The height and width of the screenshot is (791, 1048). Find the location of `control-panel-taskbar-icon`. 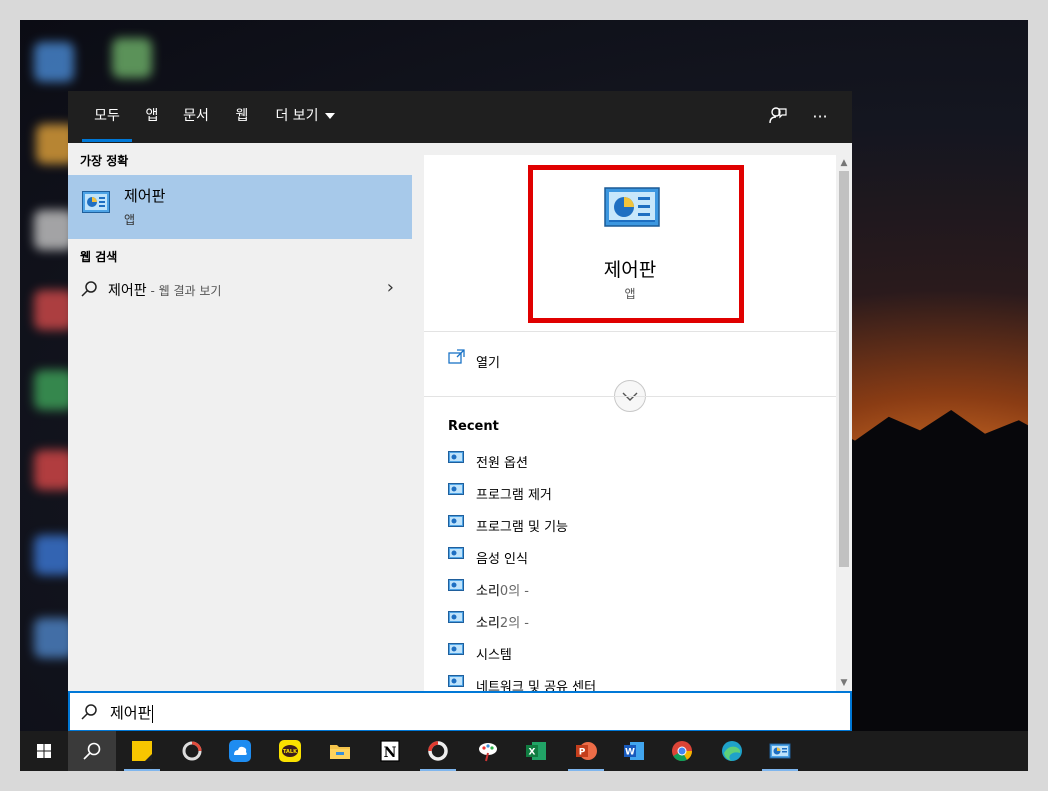

control-panel-taskbar-icon is located at coordinates (780, 751).